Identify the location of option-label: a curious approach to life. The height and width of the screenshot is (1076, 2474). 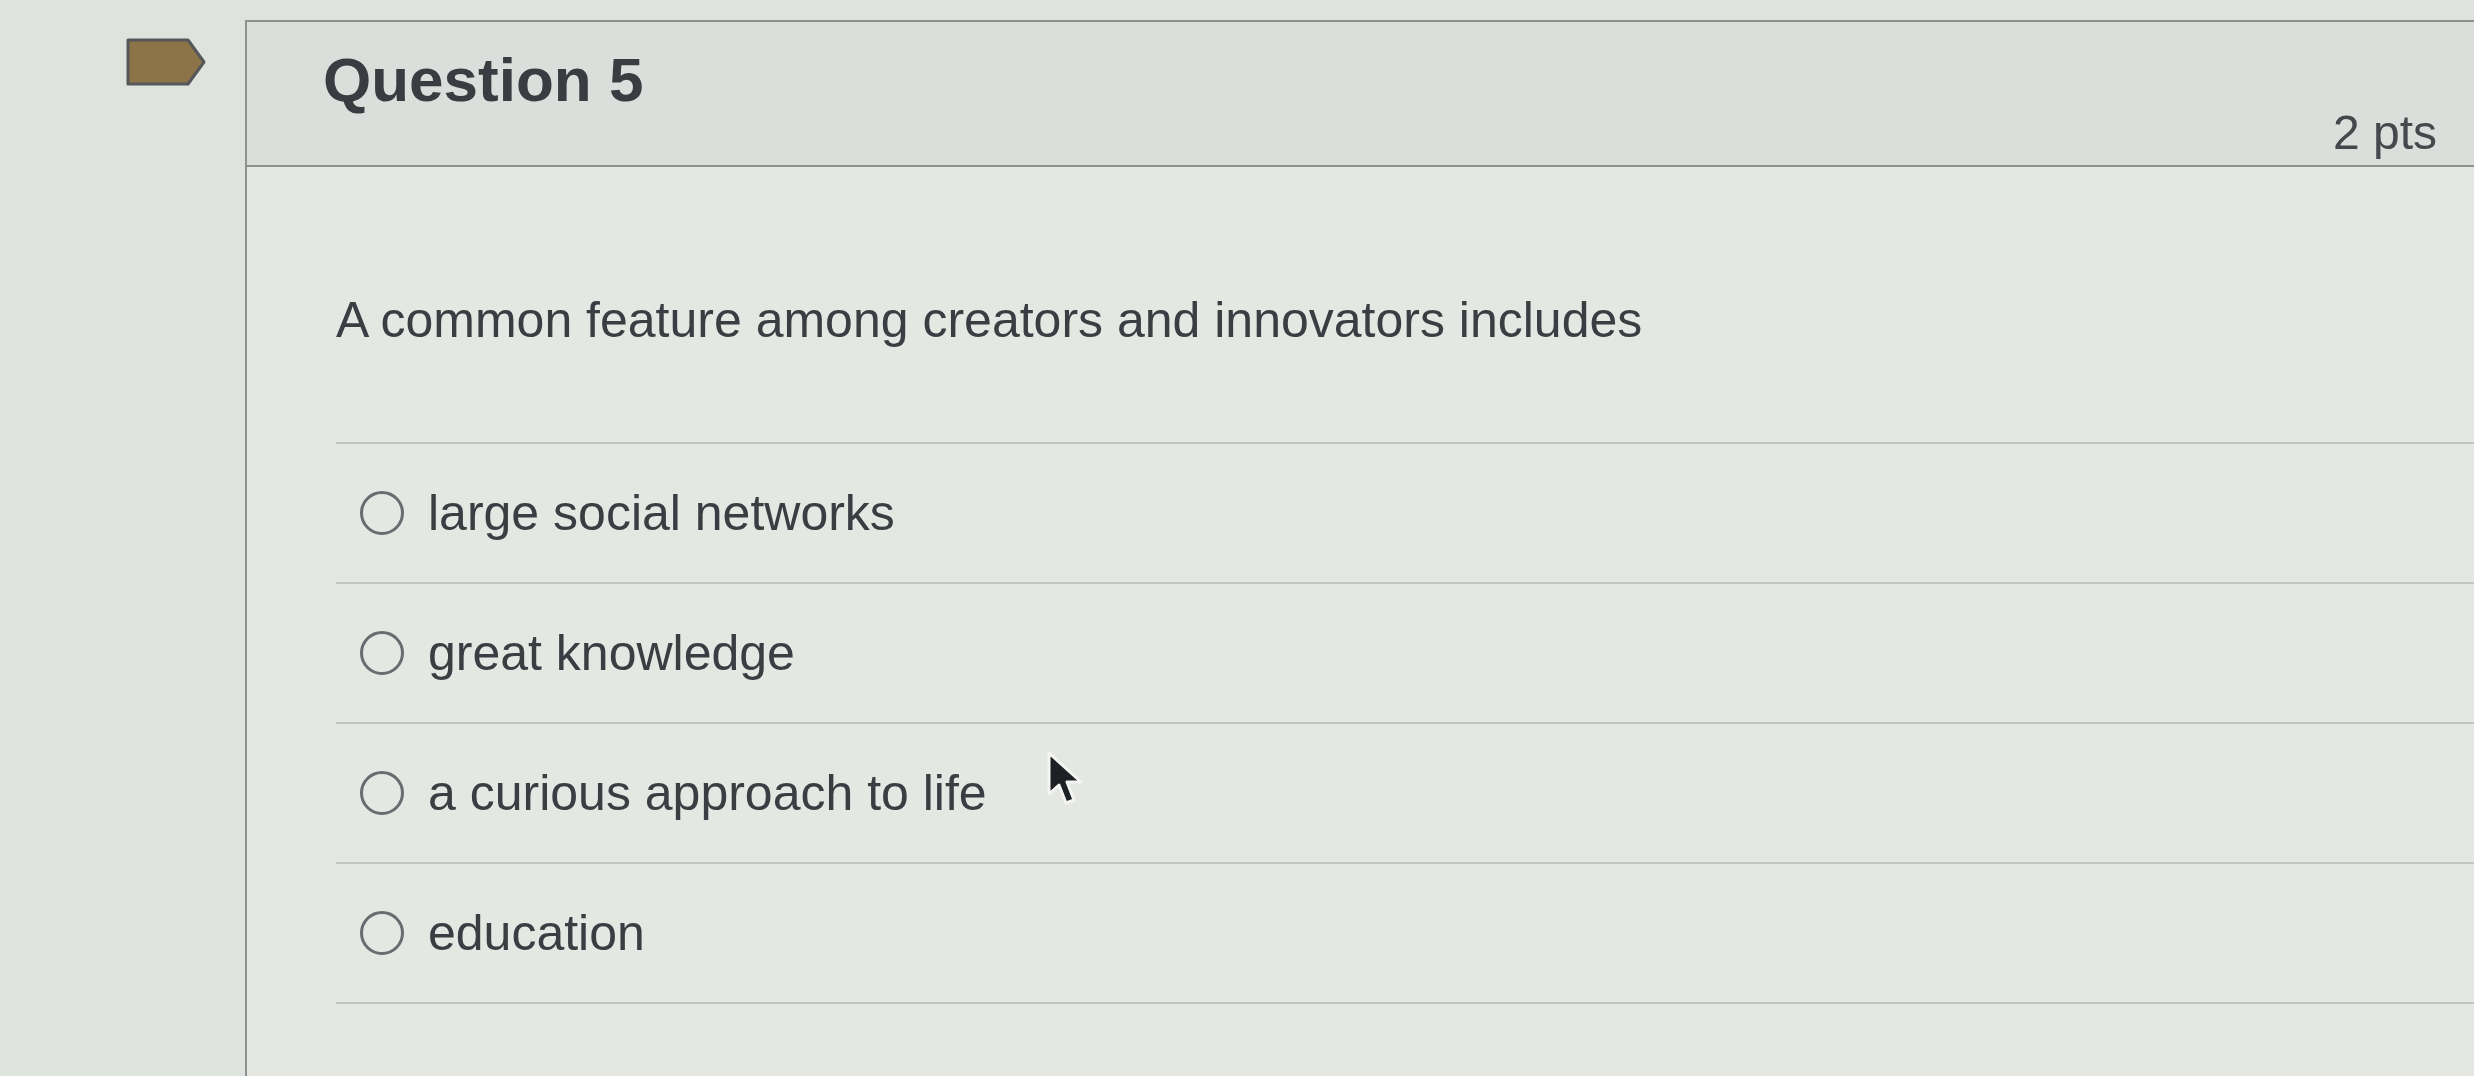
(707, 793).